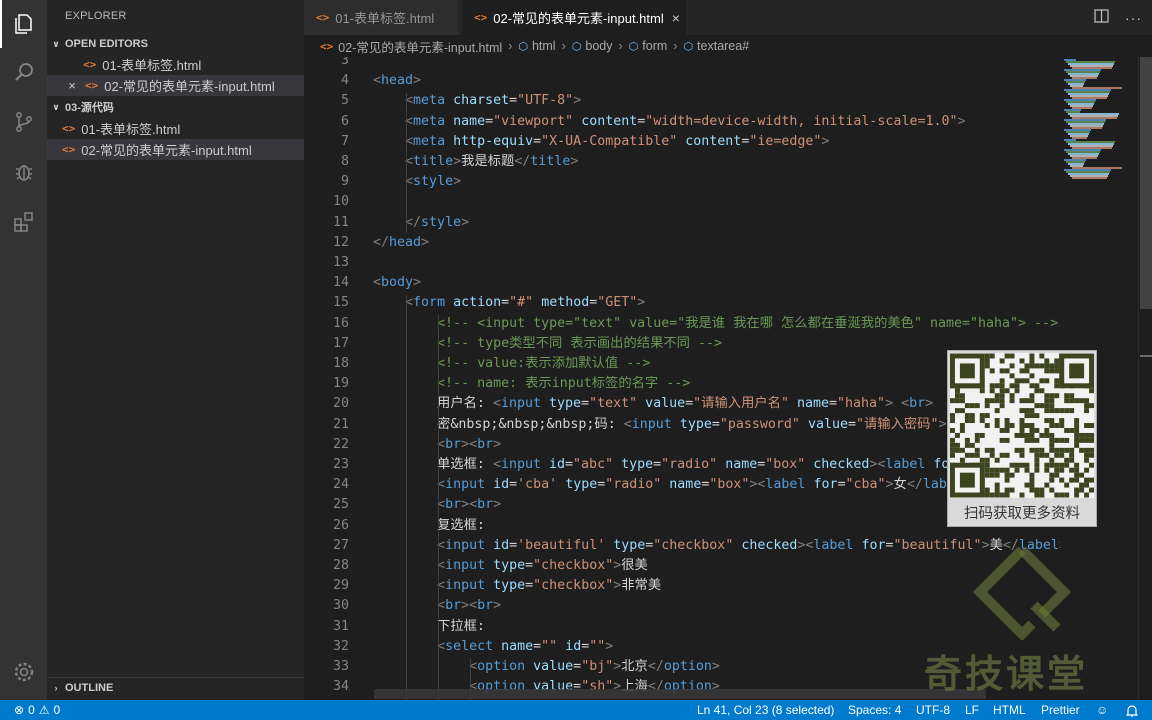  I want to click on outline-header: › OUTLINE, so click(175, 688).